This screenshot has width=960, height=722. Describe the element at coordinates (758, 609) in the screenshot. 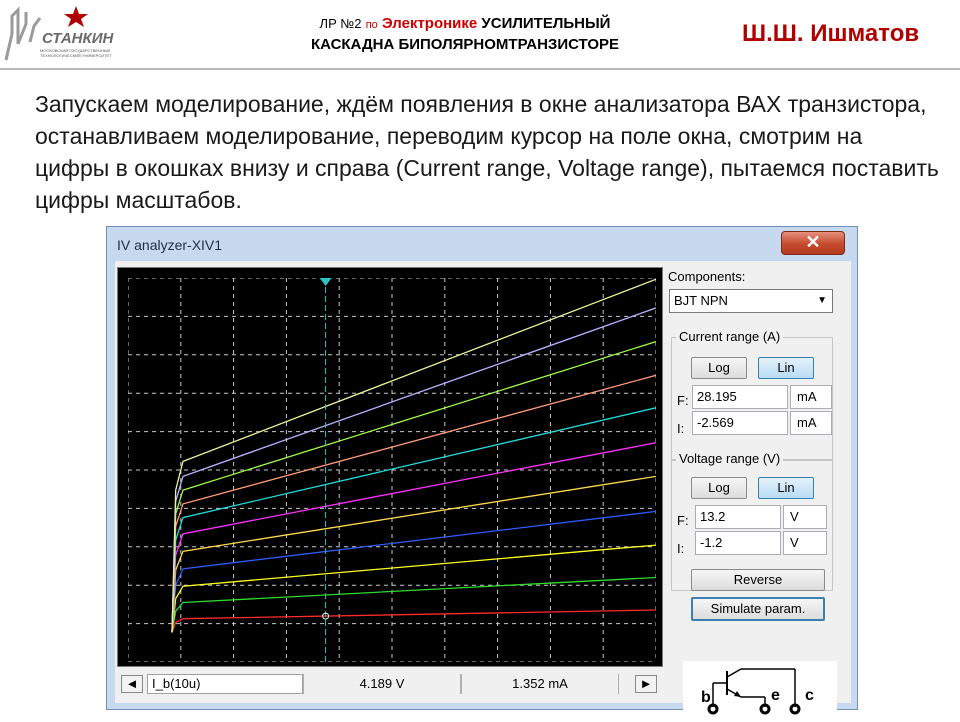

I see `simulate-param-button: Simulate param.` at that location.